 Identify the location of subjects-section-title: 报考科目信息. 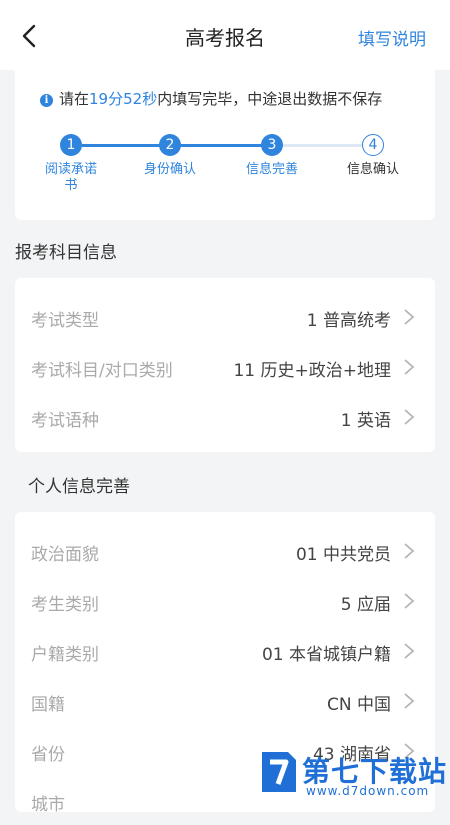
(66, 253).